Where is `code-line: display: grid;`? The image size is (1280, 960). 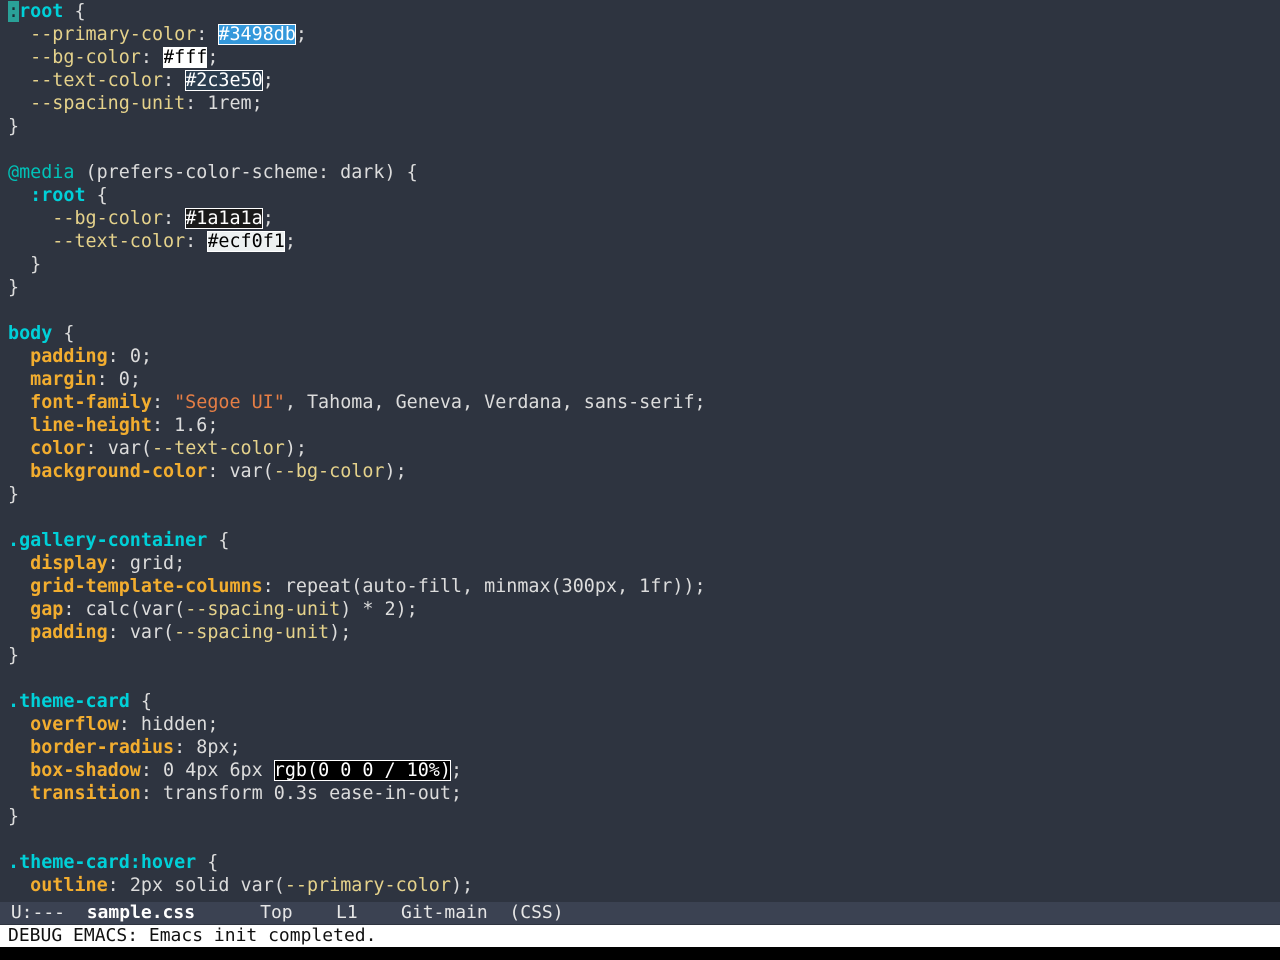
code-line: display: grid; is located at coordinates (108, 563).